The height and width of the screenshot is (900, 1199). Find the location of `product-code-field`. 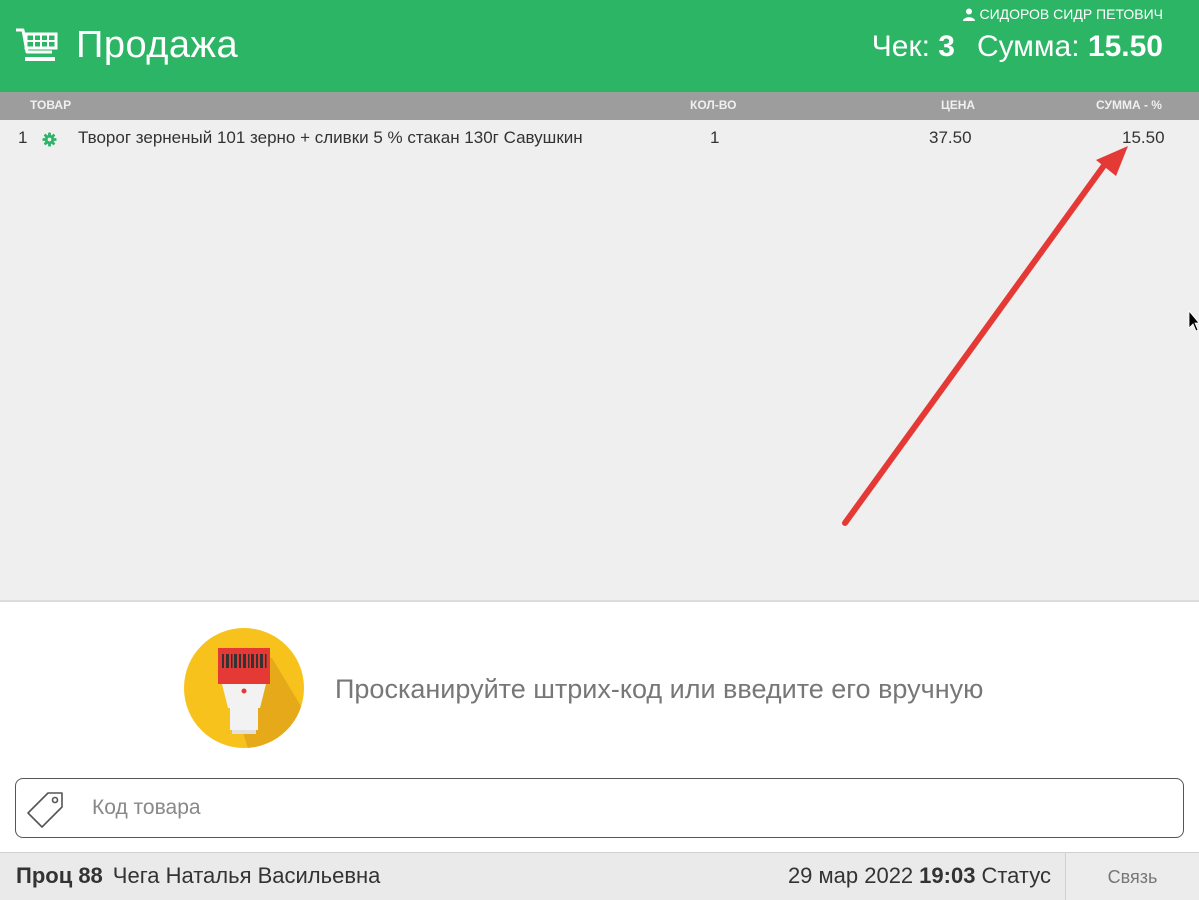

product-code-field is located at coordinates (599, 808).